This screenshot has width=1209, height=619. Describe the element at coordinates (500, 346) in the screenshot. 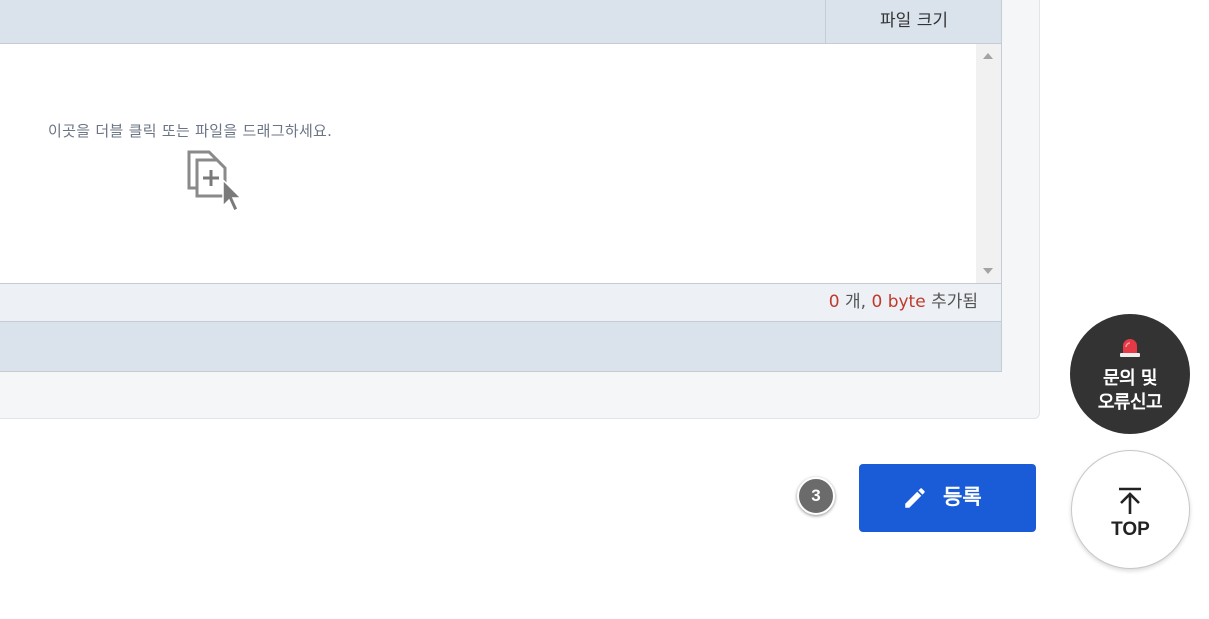

I see `uploader-footer` at that location.